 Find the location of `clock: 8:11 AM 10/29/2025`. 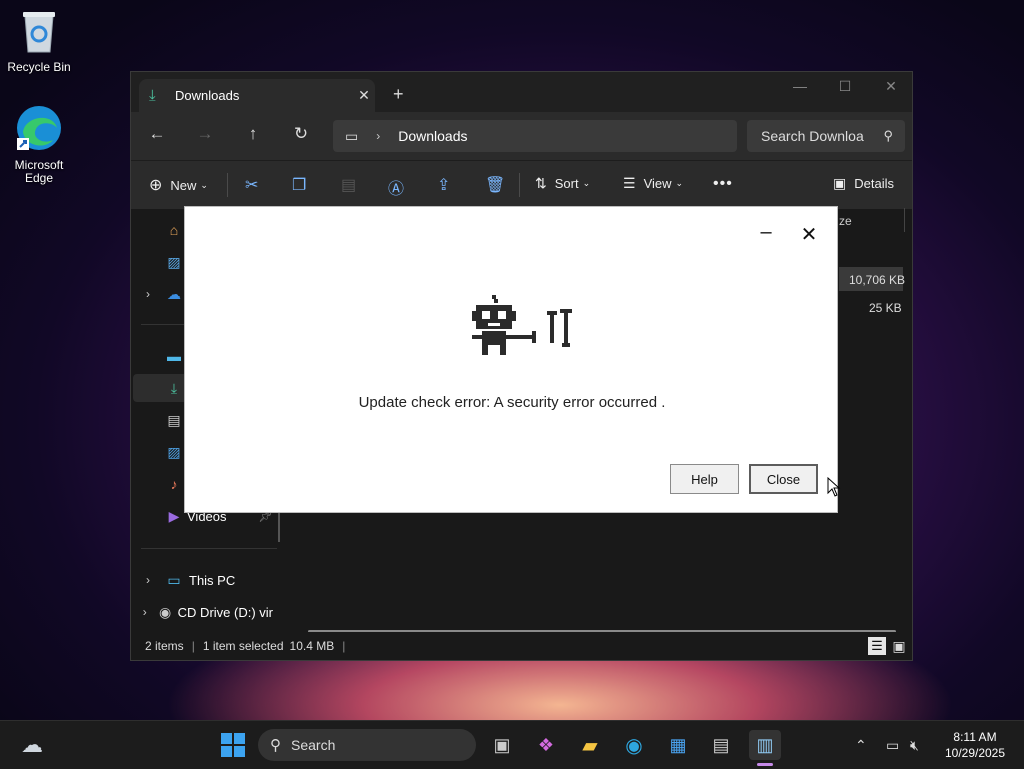

clock: 8:11 AM 10/29/2025 is located at coordinates (975, 745).